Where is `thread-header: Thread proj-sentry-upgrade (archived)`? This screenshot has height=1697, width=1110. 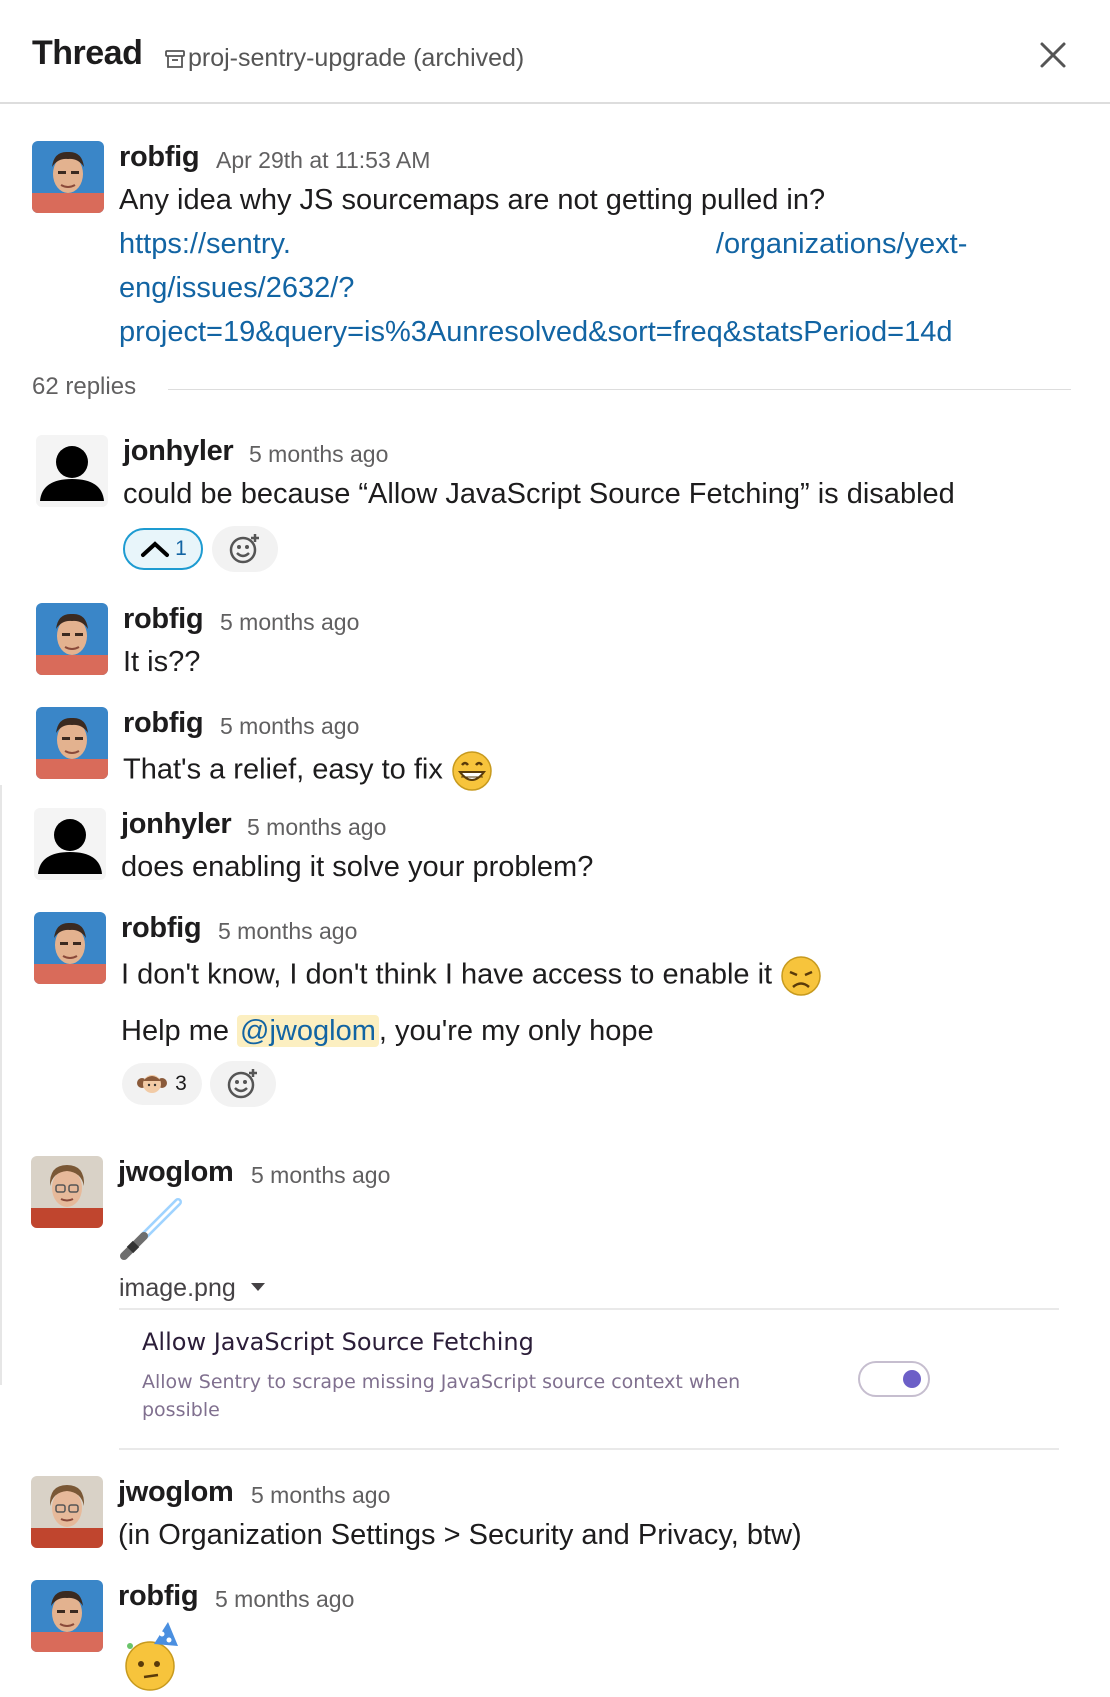
thread-header: Thread proj-sentry-upgrade (archived) is located at coordinates (555, 52).